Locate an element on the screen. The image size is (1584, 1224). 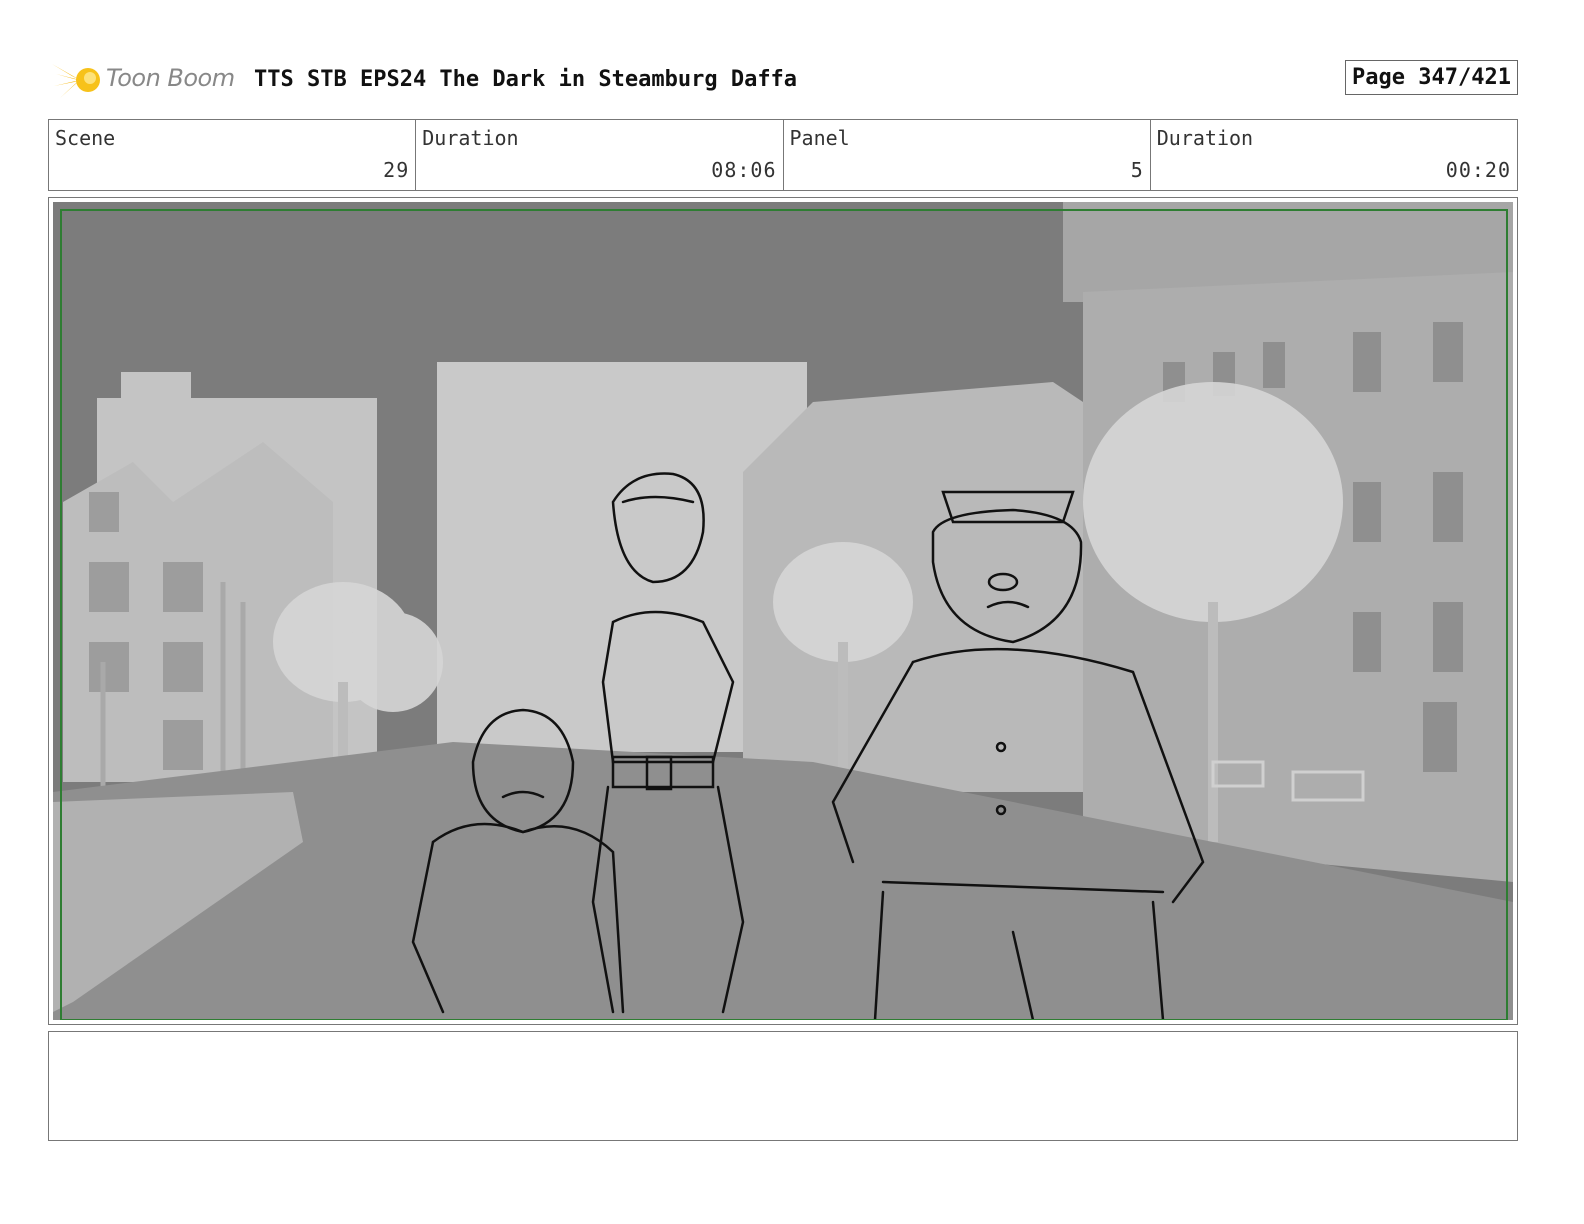
toon-boom-logo: Toon Boom is located at coordinates (150, 80).